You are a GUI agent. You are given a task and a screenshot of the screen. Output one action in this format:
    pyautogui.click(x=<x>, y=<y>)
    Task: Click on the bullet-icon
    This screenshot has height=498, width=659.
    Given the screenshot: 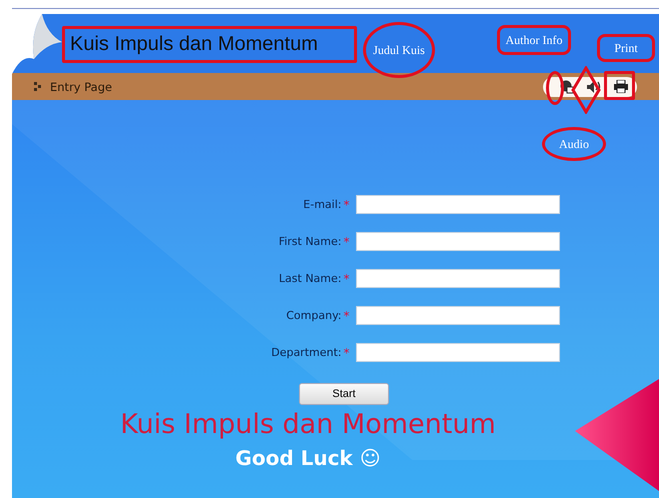 What is the action you would take?
    pyautogui.click(x=38, y=86)
    